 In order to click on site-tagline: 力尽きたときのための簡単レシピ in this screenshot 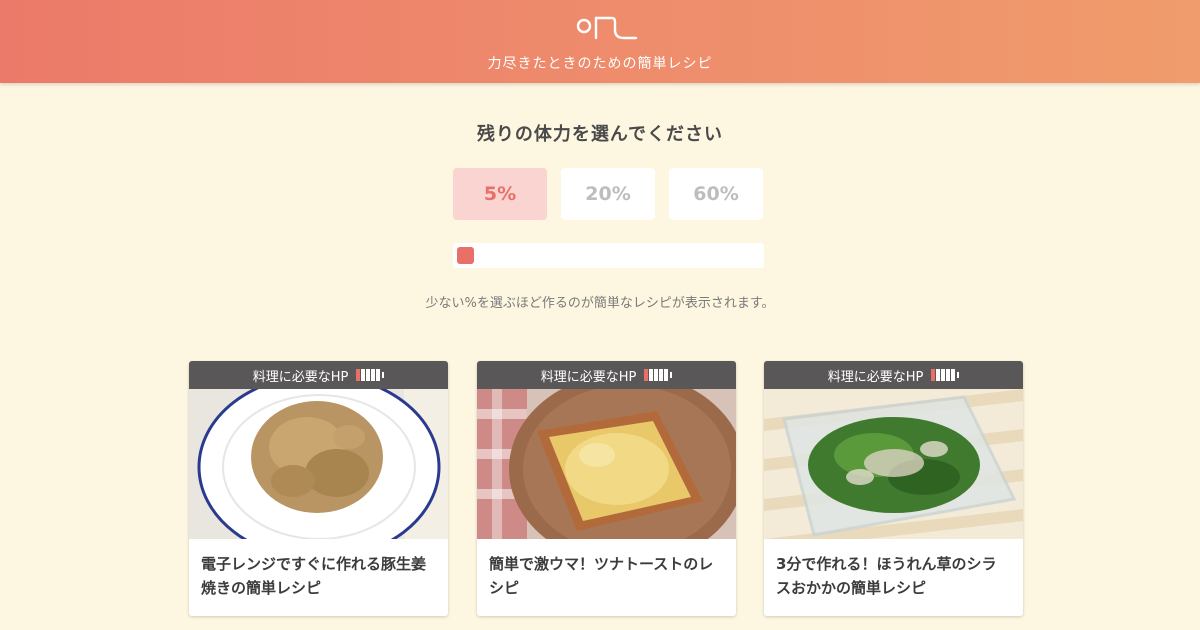, I will do `click(600, 64)`.